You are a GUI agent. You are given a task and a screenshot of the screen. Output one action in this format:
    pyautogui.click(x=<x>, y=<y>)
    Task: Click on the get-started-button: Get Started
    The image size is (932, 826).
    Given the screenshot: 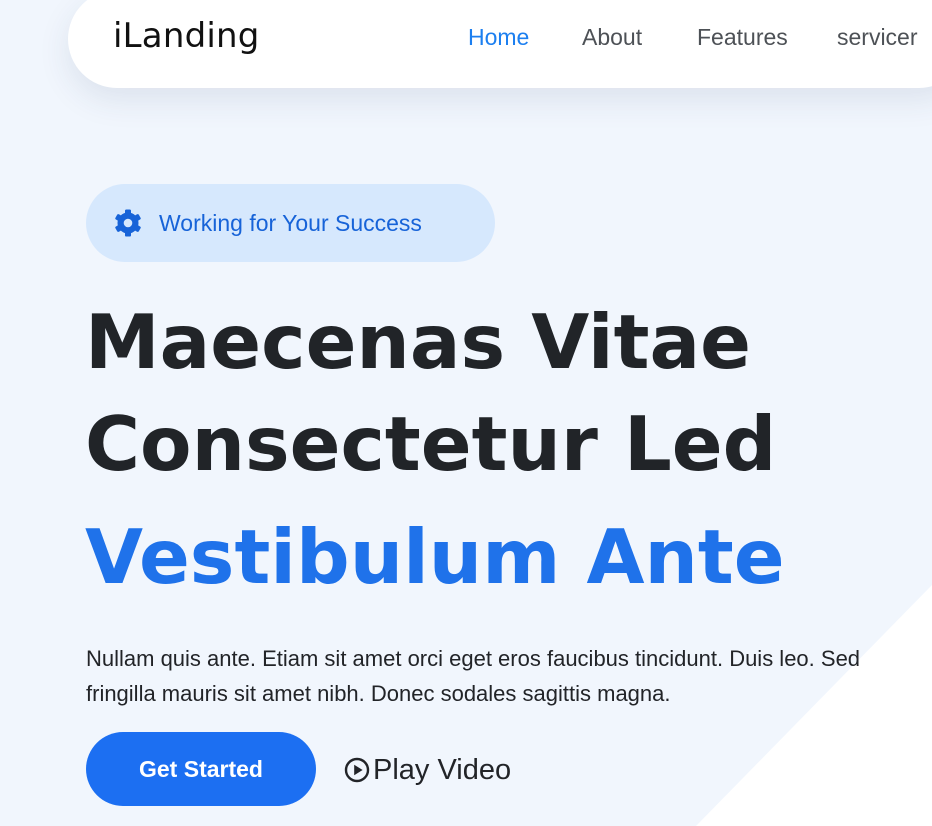 What is the action you would take?
    pyautogui.click(x=201, y=769)
    